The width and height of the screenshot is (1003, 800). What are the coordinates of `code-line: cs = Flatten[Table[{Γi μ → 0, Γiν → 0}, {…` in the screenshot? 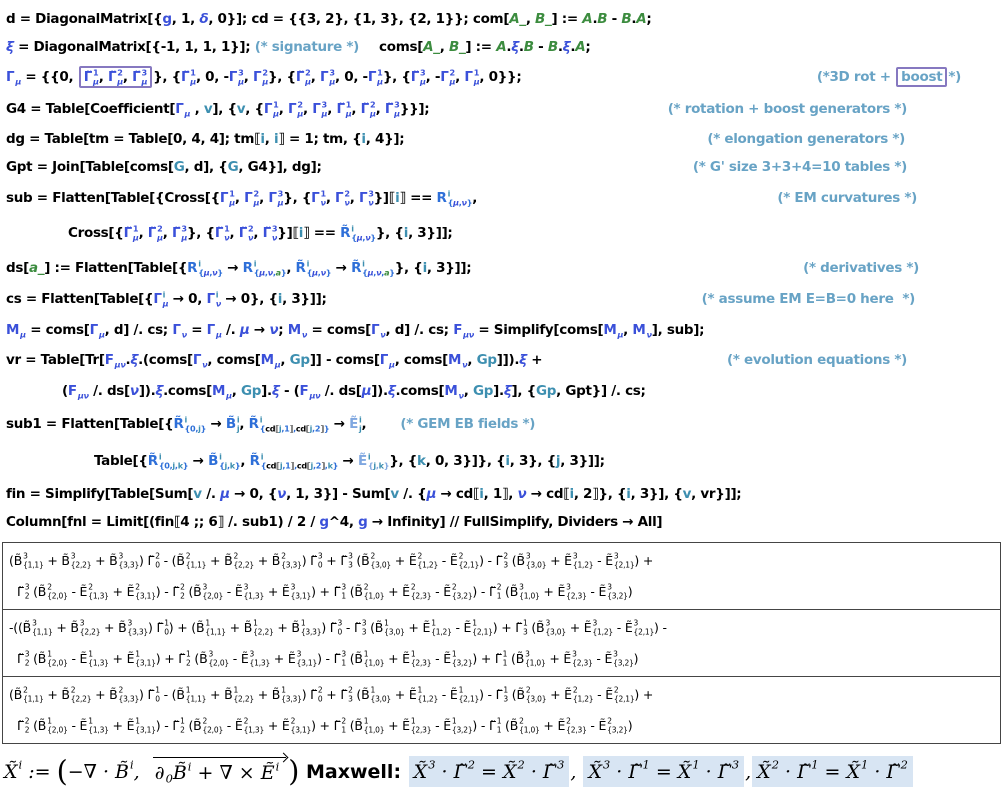 It's located at (501, 299).